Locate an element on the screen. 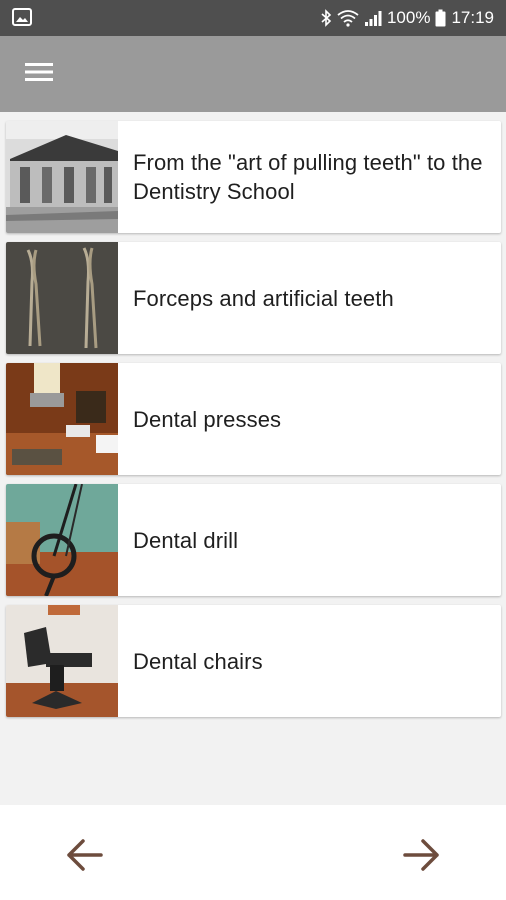 This screenshot has height=900, width=506. signal-icon is located at coordinates (373, 18).